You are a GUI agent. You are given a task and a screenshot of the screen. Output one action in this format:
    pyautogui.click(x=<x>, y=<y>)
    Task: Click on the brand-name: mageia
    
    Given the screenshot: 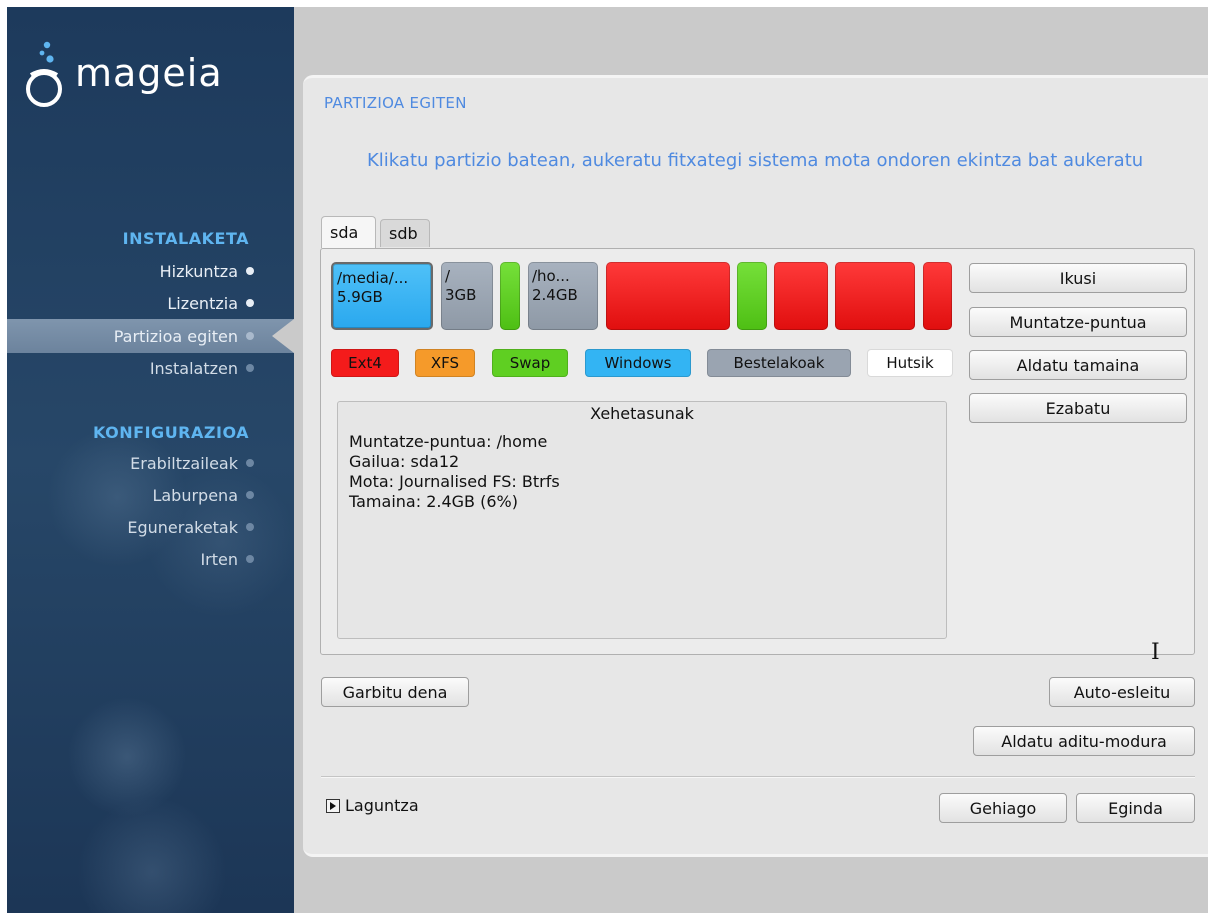 What is the action you would take?
    pyautogui.click(x=149, y=73)
    